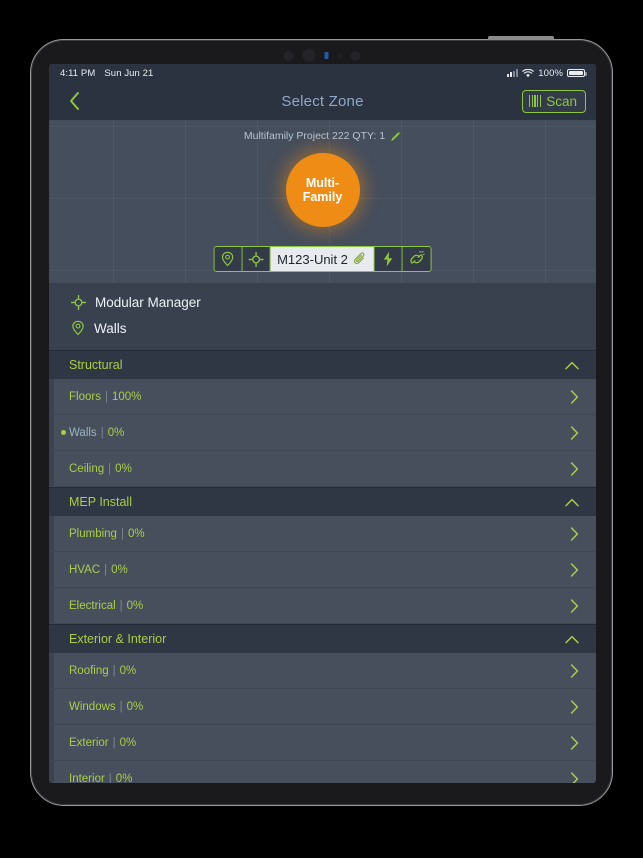  What do you see at coordinates (561, 101) in the screenshot?
I see `scan-button-label: Scan` at bounding box center [561, 101].